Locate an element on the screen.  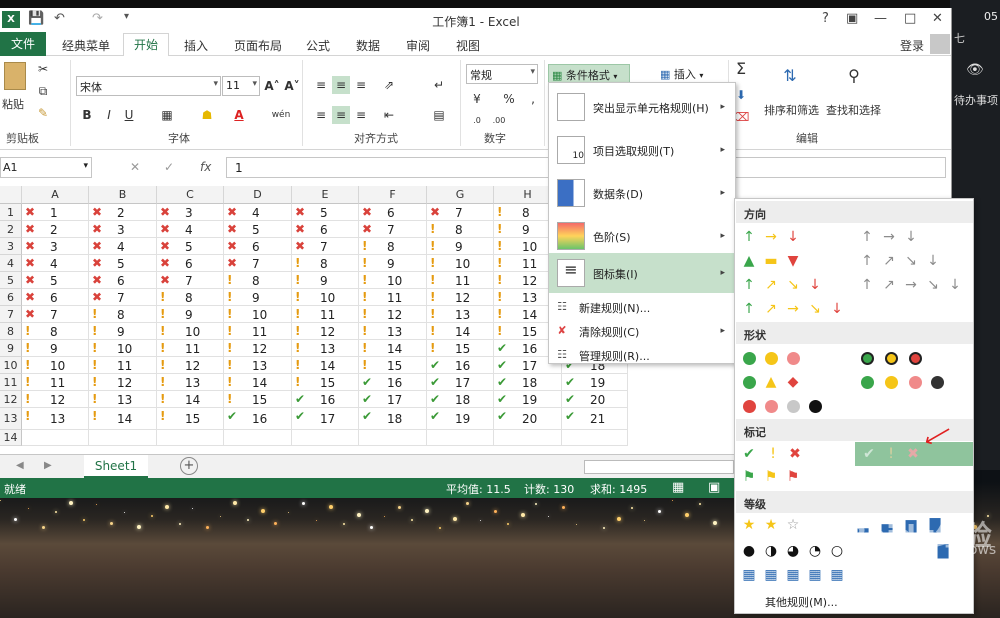
cf-menu-item: 突出显示单元格规则(H) ▸ is located at coordinates (642, 107).